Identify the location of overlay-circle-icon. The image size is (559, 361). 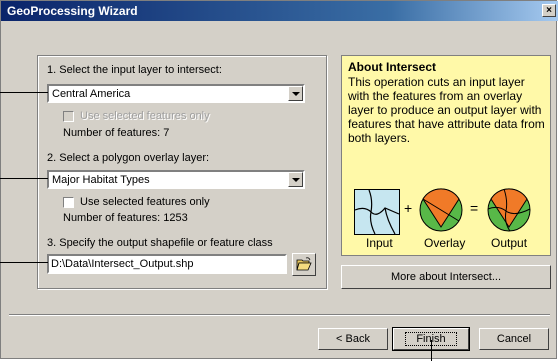
(441, 210).